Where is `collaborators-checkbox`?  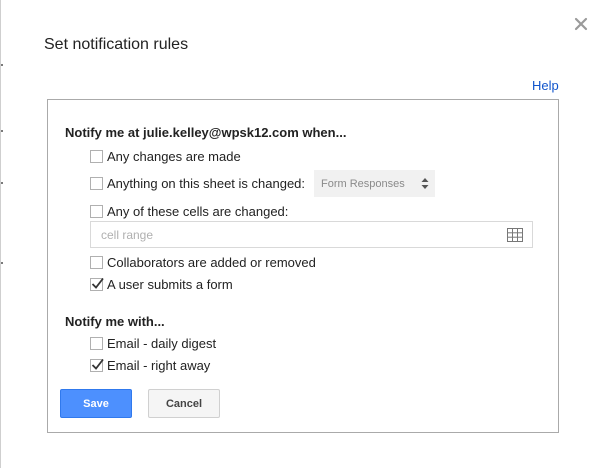
collaborators-checkbox is located at coordinates (96, 262).